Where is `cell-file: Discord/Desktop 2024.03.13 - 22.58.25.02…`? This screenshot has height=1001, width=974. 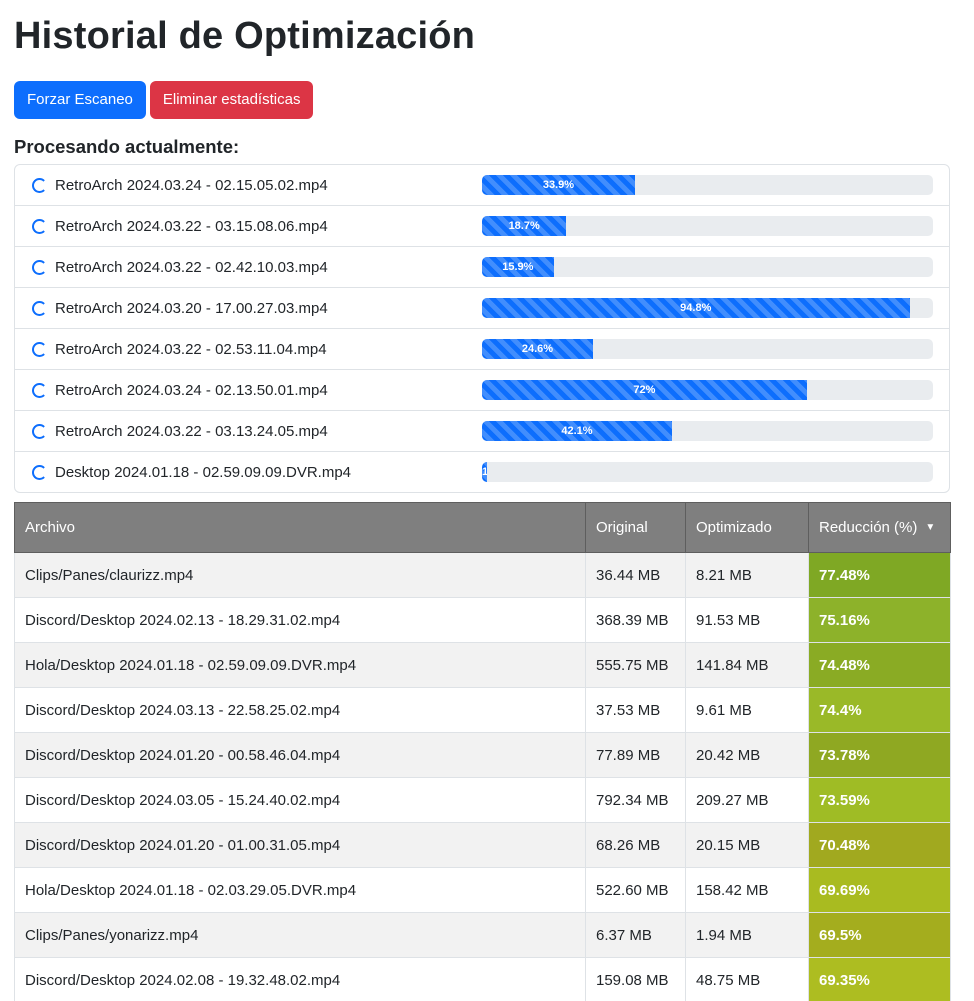
cell-file: Discord/Desktop 2024.03.13 - 22.58.25.02… is located at coordinates (300, 710).